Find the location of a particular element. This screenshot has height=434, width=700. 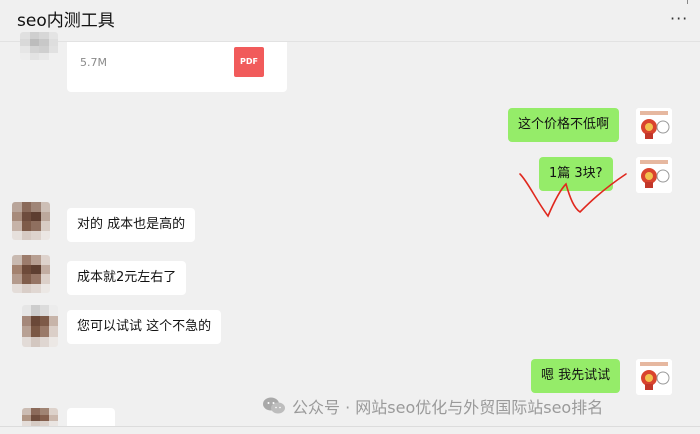

message-bubble-incoming: 您可以试试 这个不急的 is located at coordinates (144, 327).